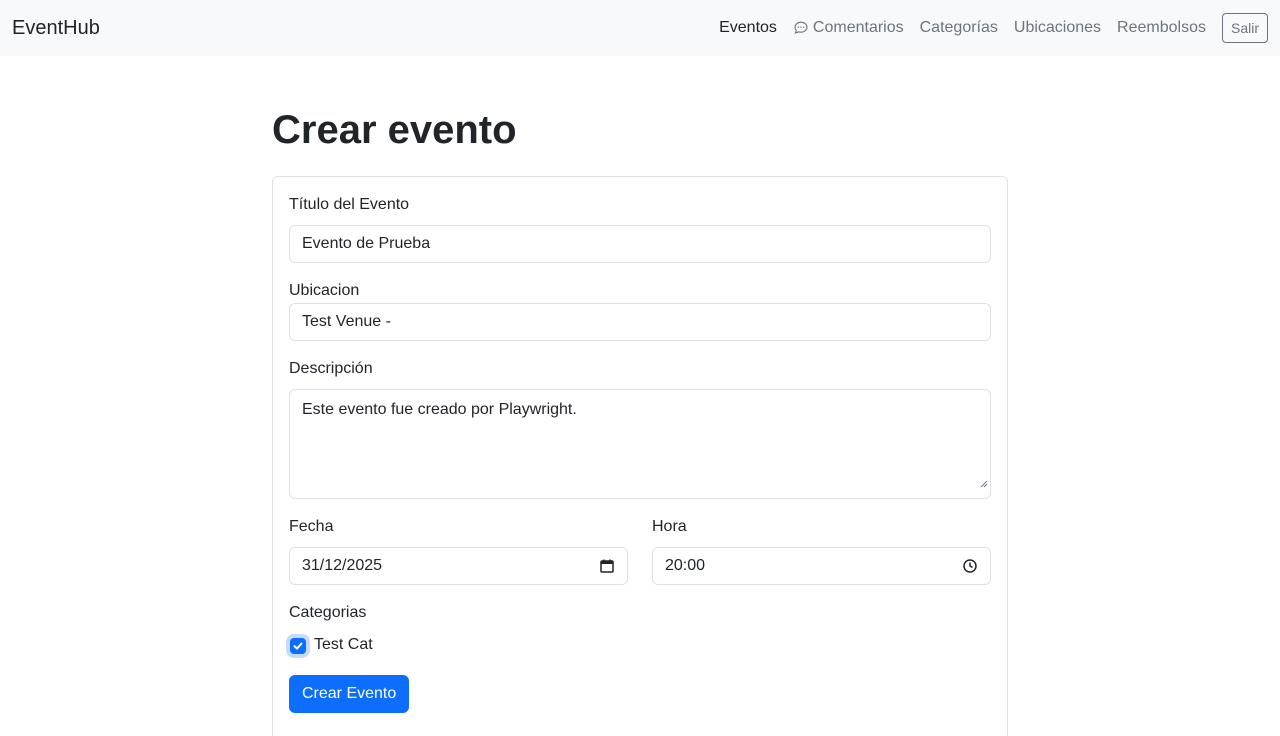 The image size is (1280, 736). What do you see at coordinates (311, 526) in the screenshot?
I see `date-label: Fecha` at bounding box center [311, 526].